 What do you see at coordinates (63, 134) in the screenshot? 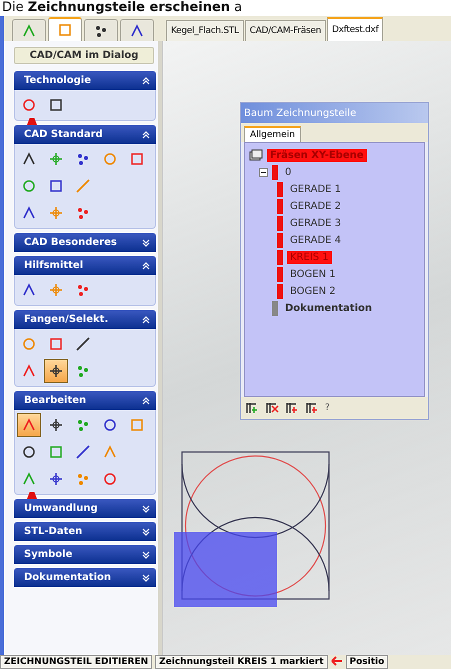
I see `section-title: CAD Standard` at bounding box center [63, 134].